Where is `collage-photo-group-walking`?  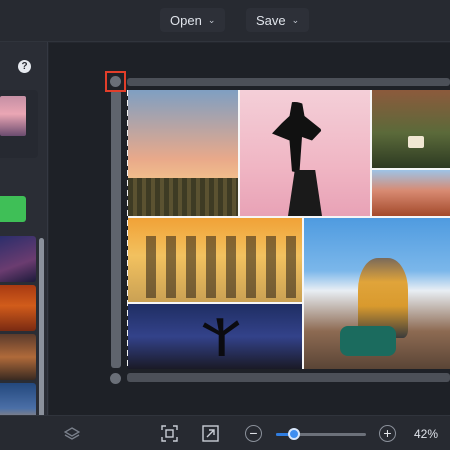
collage-photo-group-walking is located at coordinates (215, 260).